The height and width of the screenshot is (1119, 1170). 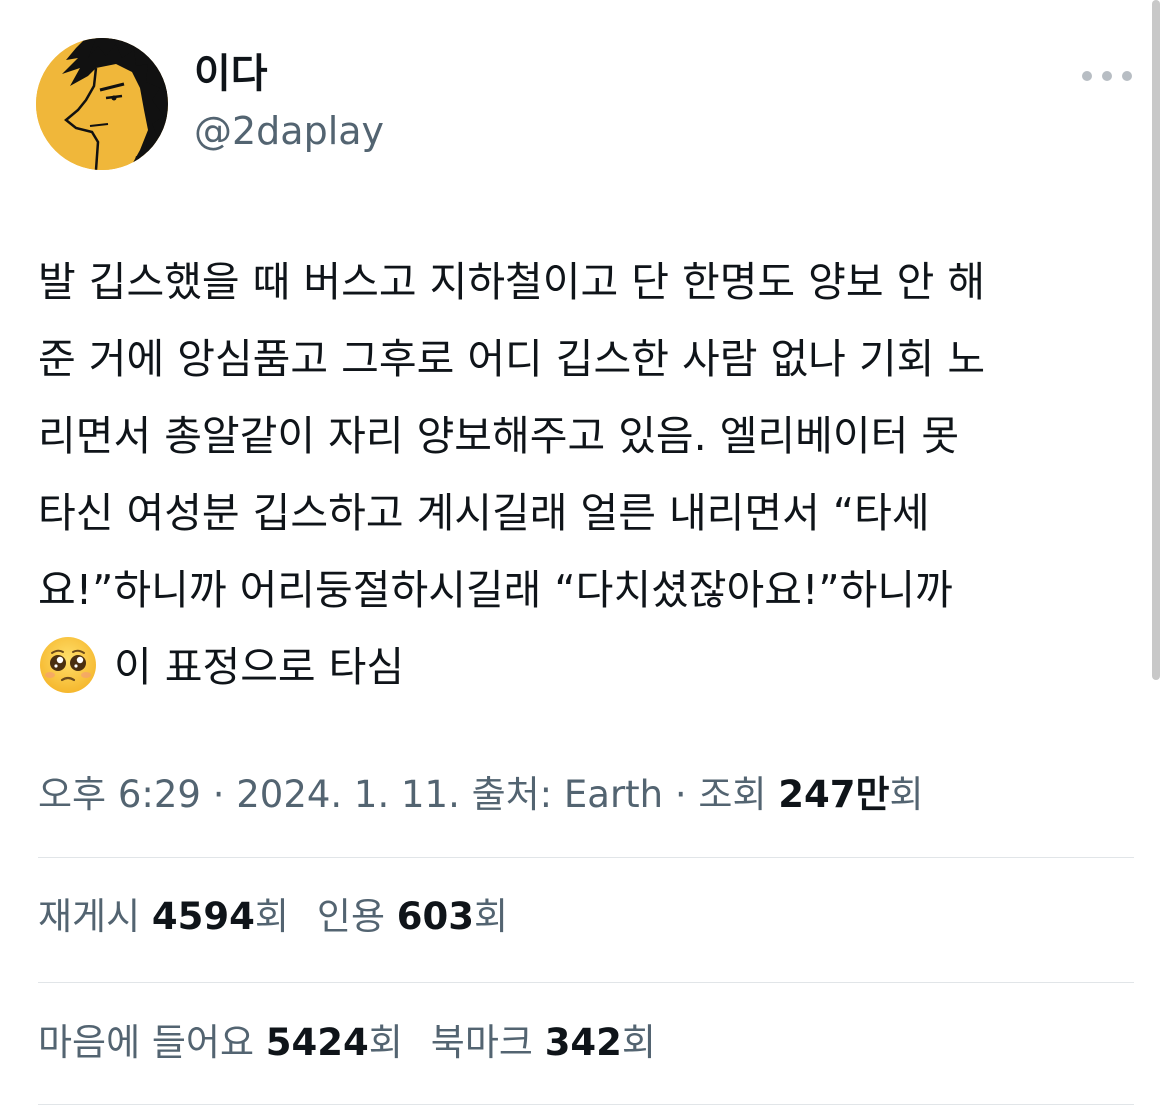 I want to click on stats-row-reposts: 재게시 4594회 인용 603회, so click(x=273, y=917).